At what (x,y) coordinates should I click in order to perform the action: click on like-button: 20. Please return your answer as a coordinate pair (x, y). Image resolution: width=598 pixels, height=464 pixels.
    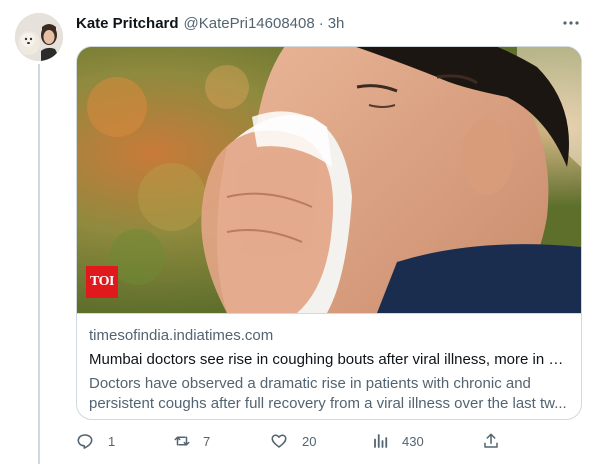
    Looking at the image, I should click on (293, 441).